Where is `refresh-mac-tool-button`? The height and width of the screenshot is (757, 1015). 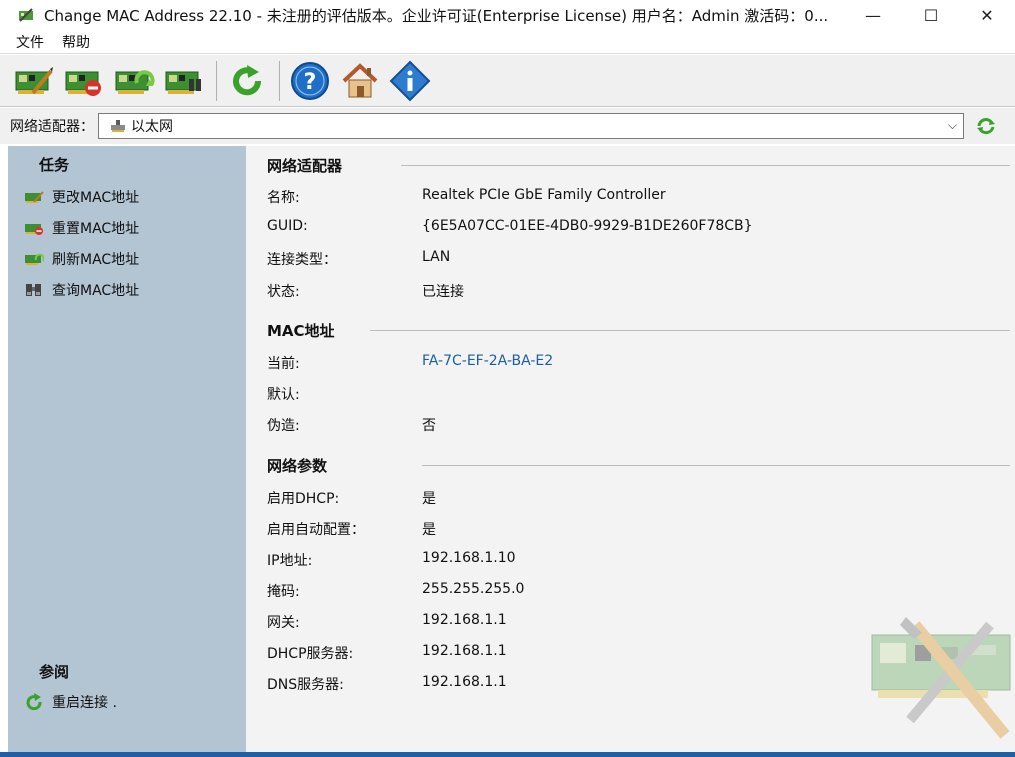 refresh-mac-tool-button is located at coordinates (134, 81).